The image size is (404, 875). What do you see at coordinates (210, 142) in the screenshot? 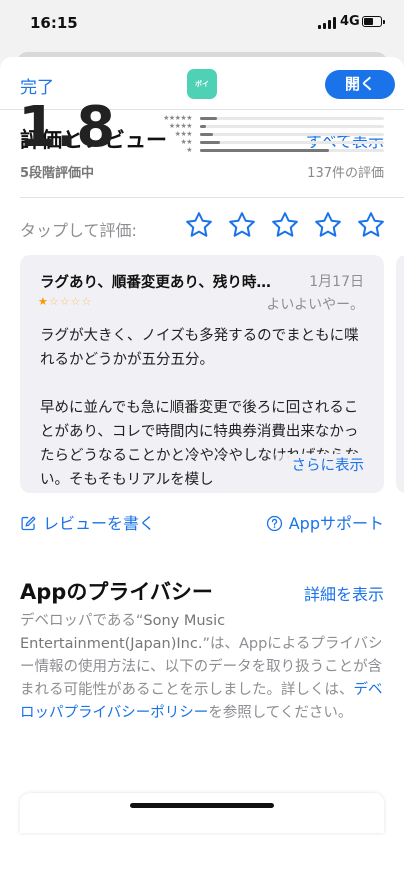
I see `rating-bar-2-fill` at bounding box center [210, 142].